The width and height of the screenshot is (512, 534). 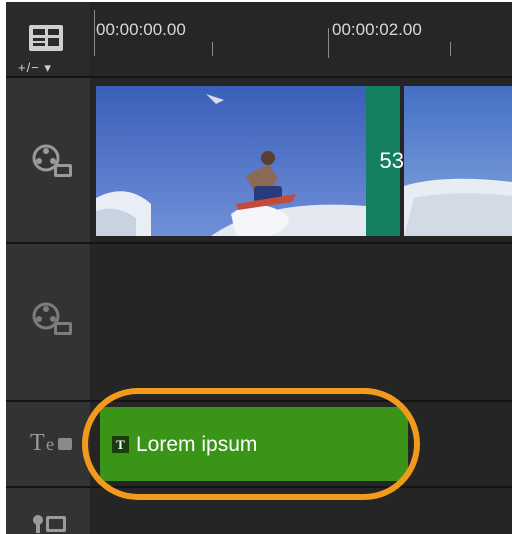 What do you see at coordinates (35, 68) in the screenshot?
I see `zoom-control: +/− ▾` at bounding box center [35, 68].